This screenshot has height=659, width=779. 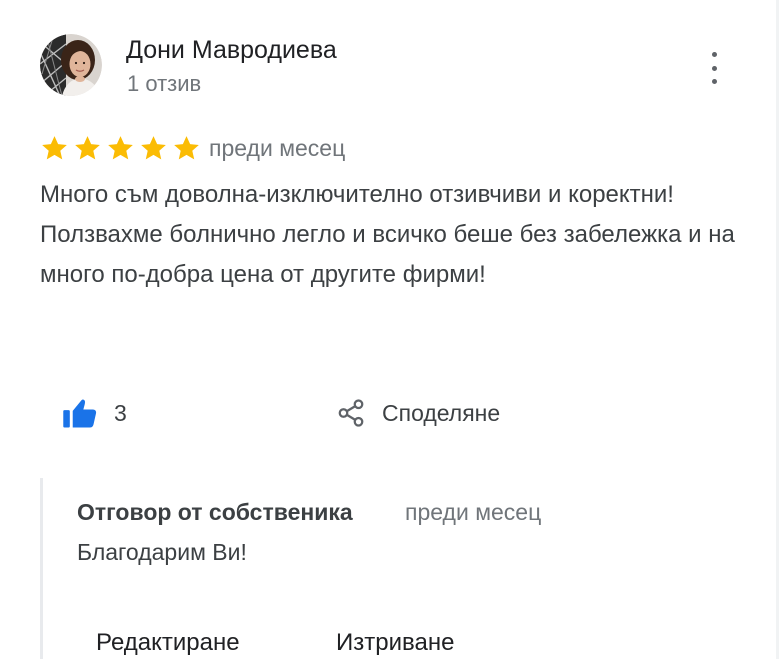 What do you see at coordinates (351, 413) in the screenshot?
I see `share-icon` at bounding box center [351, 413].